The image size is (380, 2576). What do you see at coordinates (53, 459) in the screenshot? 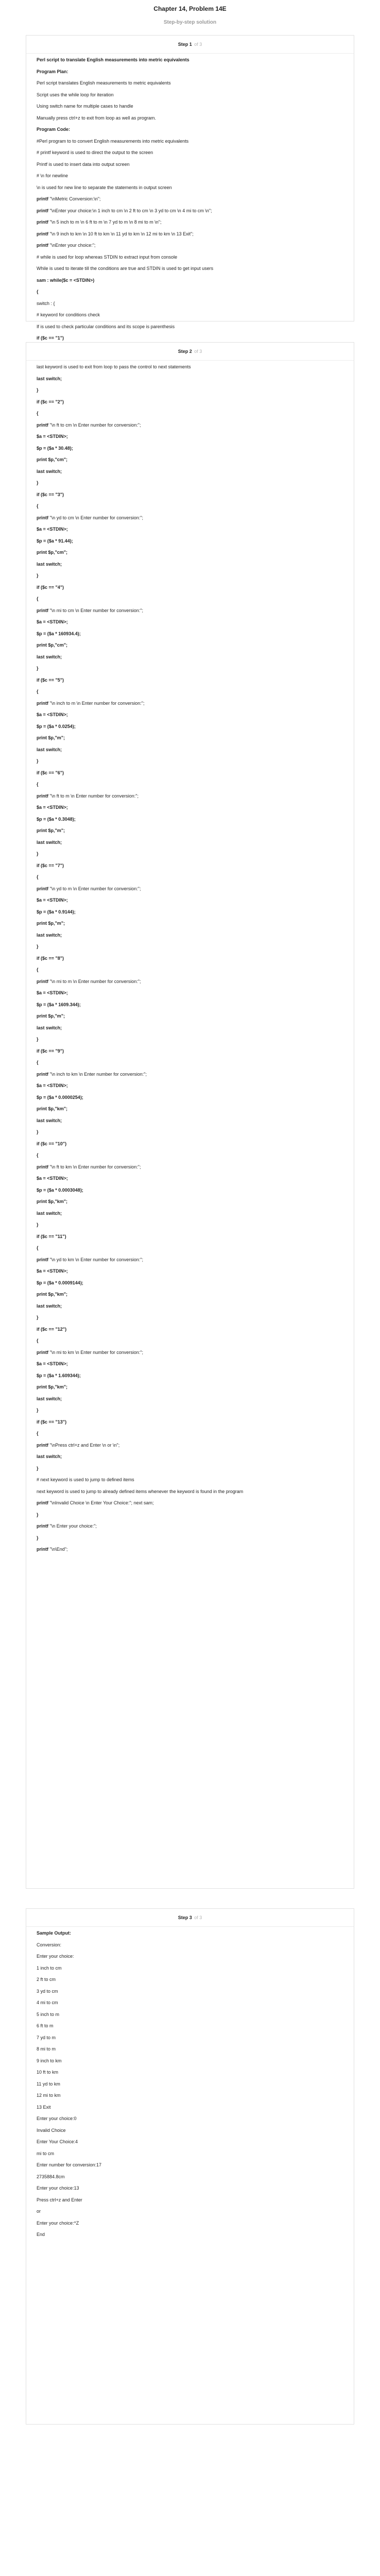
I see `content-line: print $p,"cm";` at bounding box center [53, 459].